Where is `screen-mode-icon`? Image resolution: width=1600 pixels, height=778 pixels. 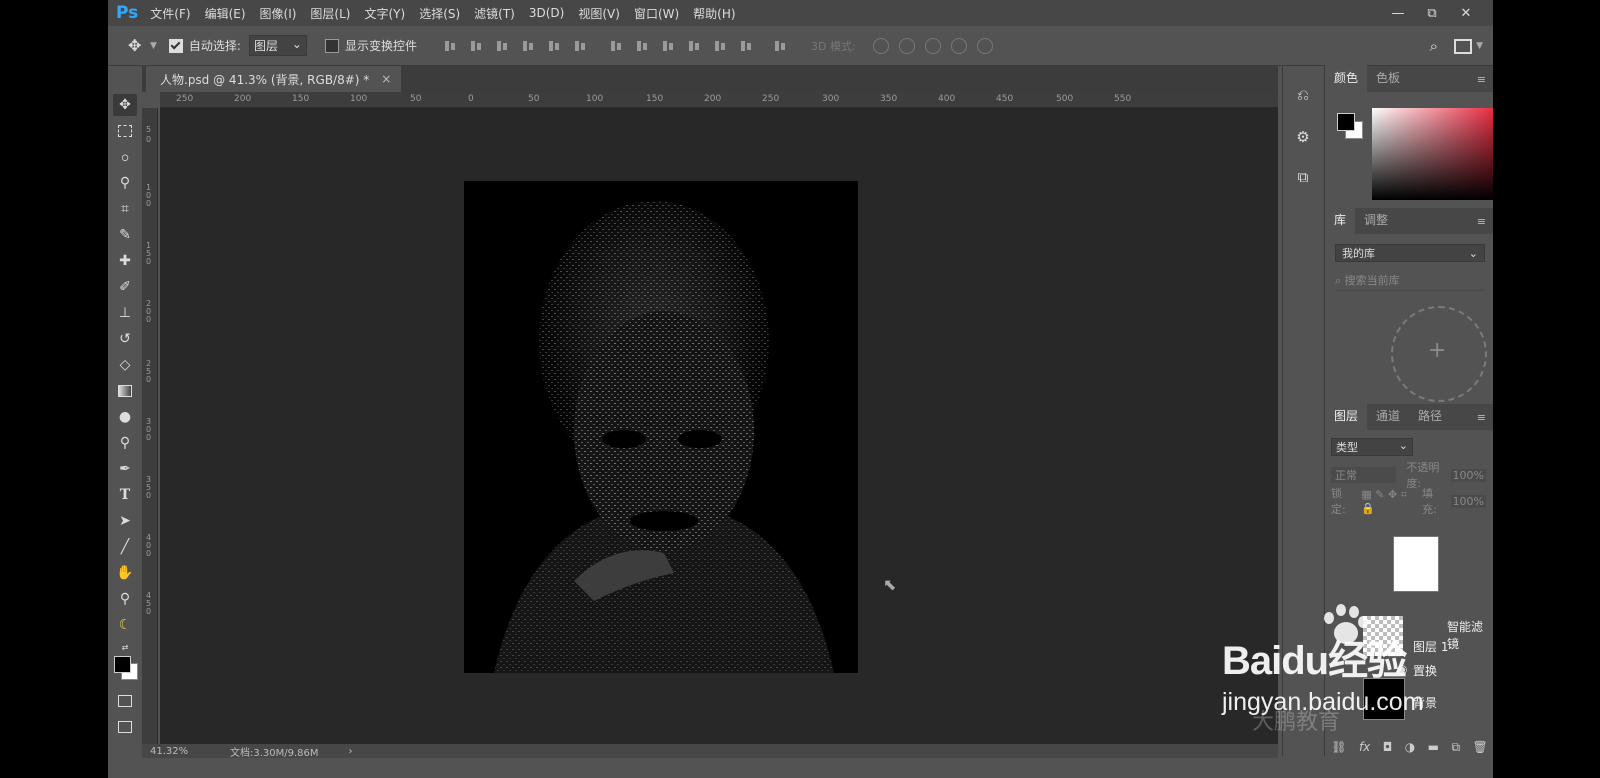
screen-mode-icon is located at coordinates (125, 727).